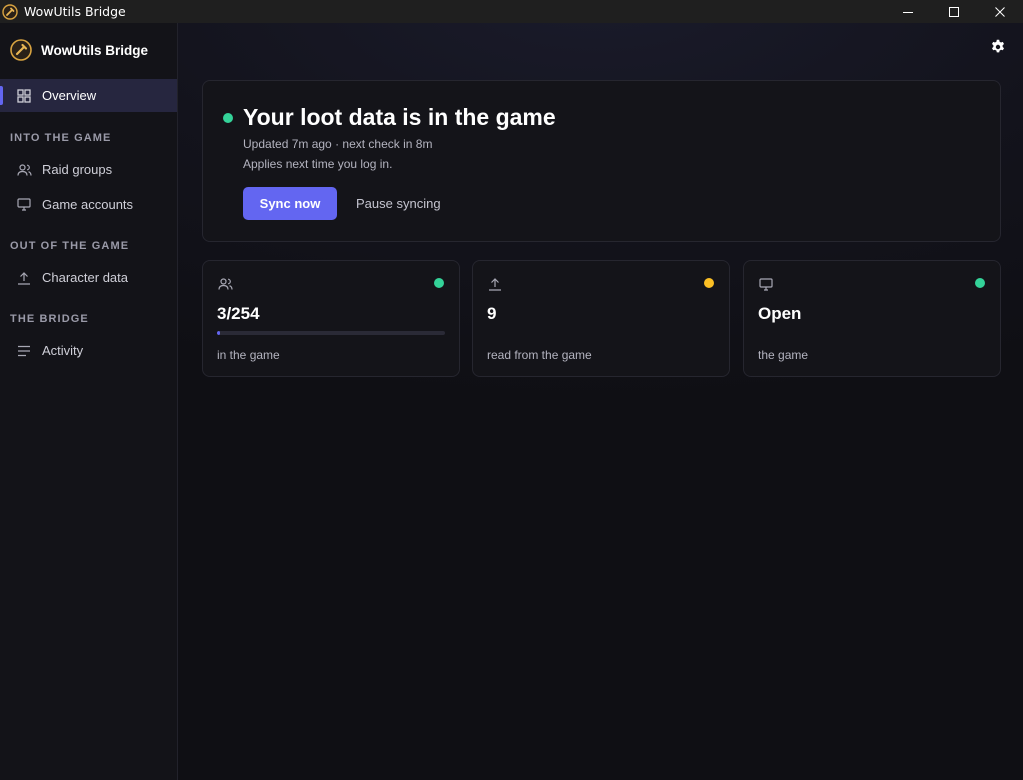  I want to click on app-logo-icon, so click(10, 12).